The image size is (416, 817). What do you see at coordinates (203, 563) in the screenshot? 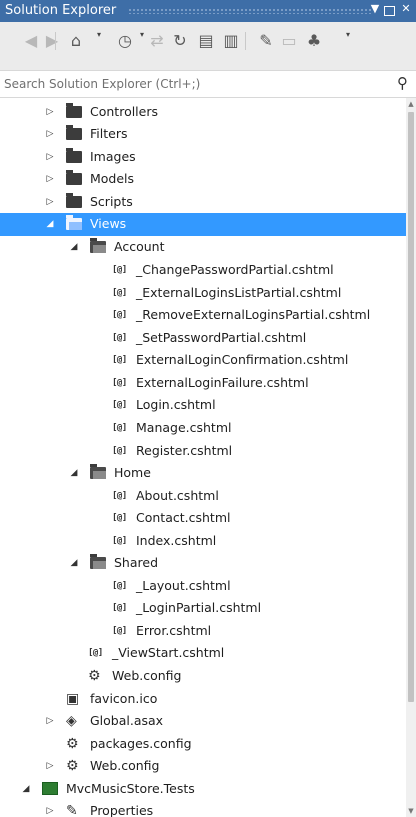
I see `tree-item-shared: ◢ Shared` at bounding box center [203, 563].